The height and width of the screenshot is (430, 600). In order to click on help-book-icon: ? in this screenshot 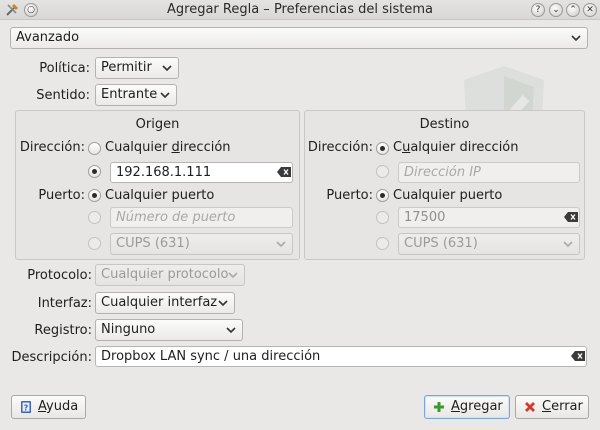, I will do `click(26, 407)`.